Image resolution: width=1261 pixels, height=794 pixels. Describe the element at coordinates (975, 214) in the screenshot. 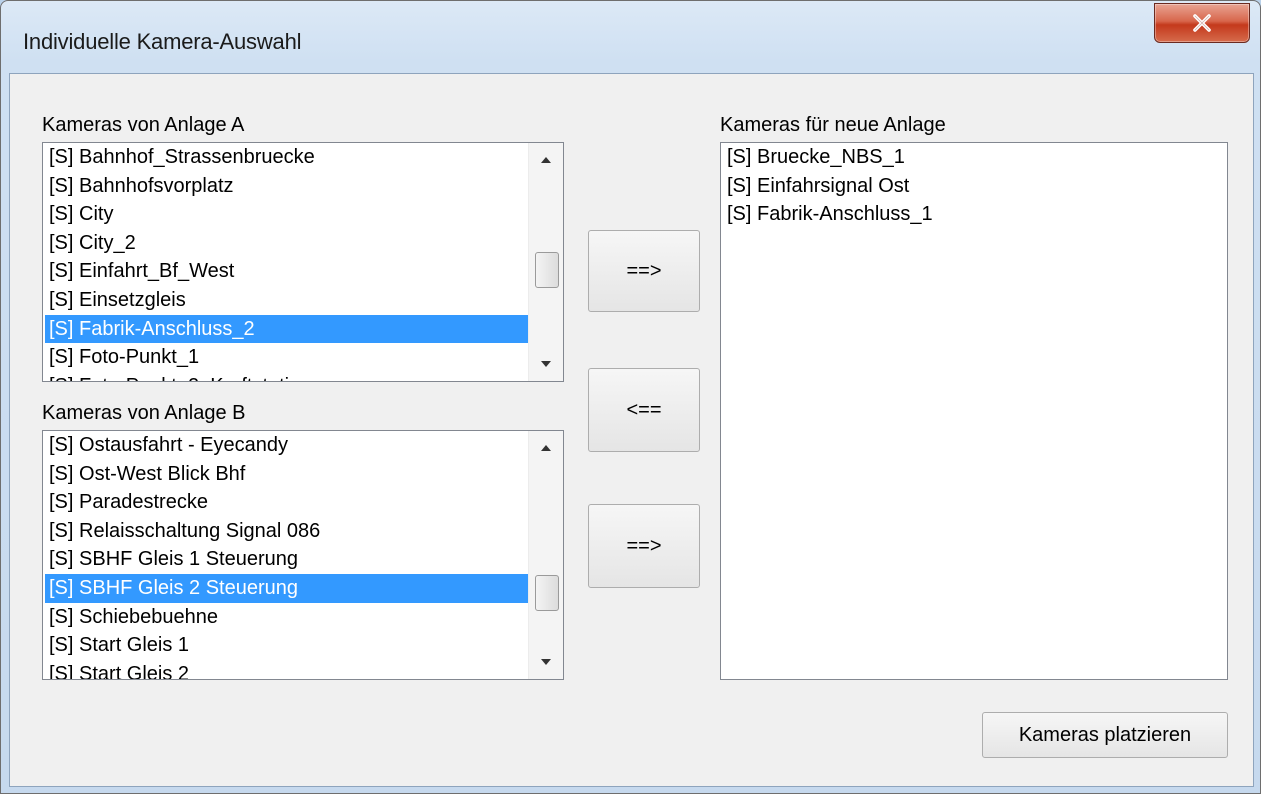

I see `list-item: [S] Fabrik-Anschluss_1` at that location.